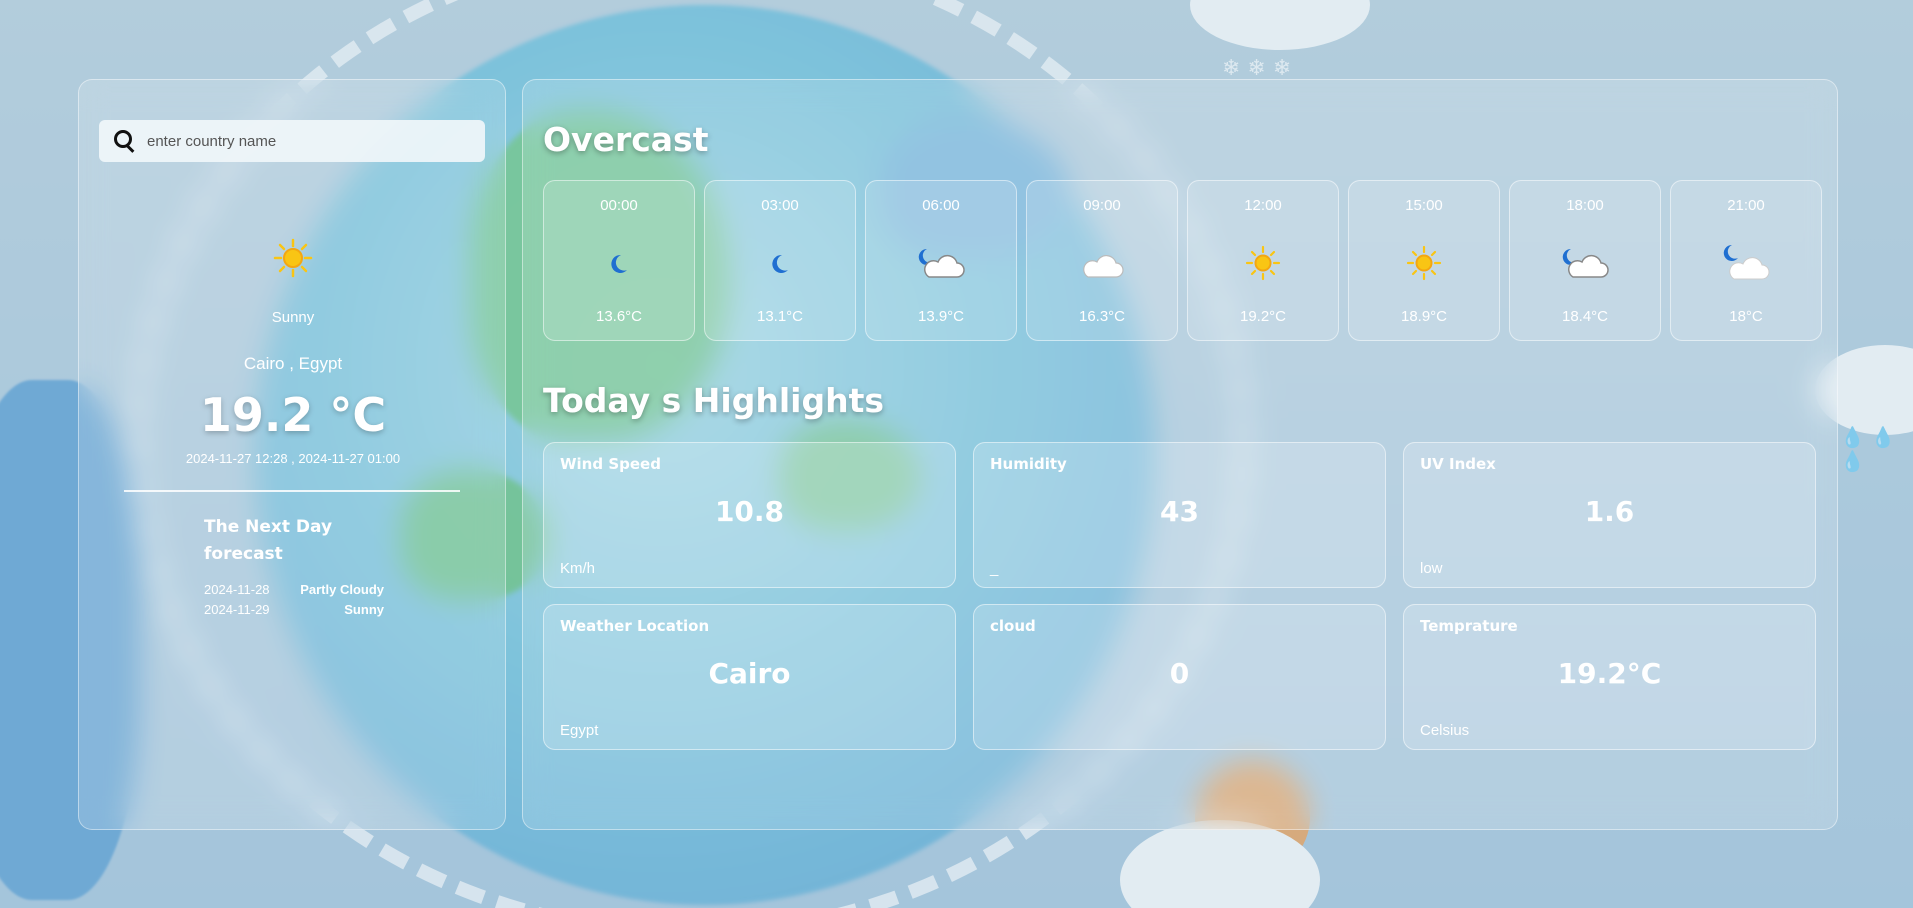  What do you see at coordinates (619, 205) in the screenshot?
I see `hour-time: 00:00` at bounding box center [619, 205].